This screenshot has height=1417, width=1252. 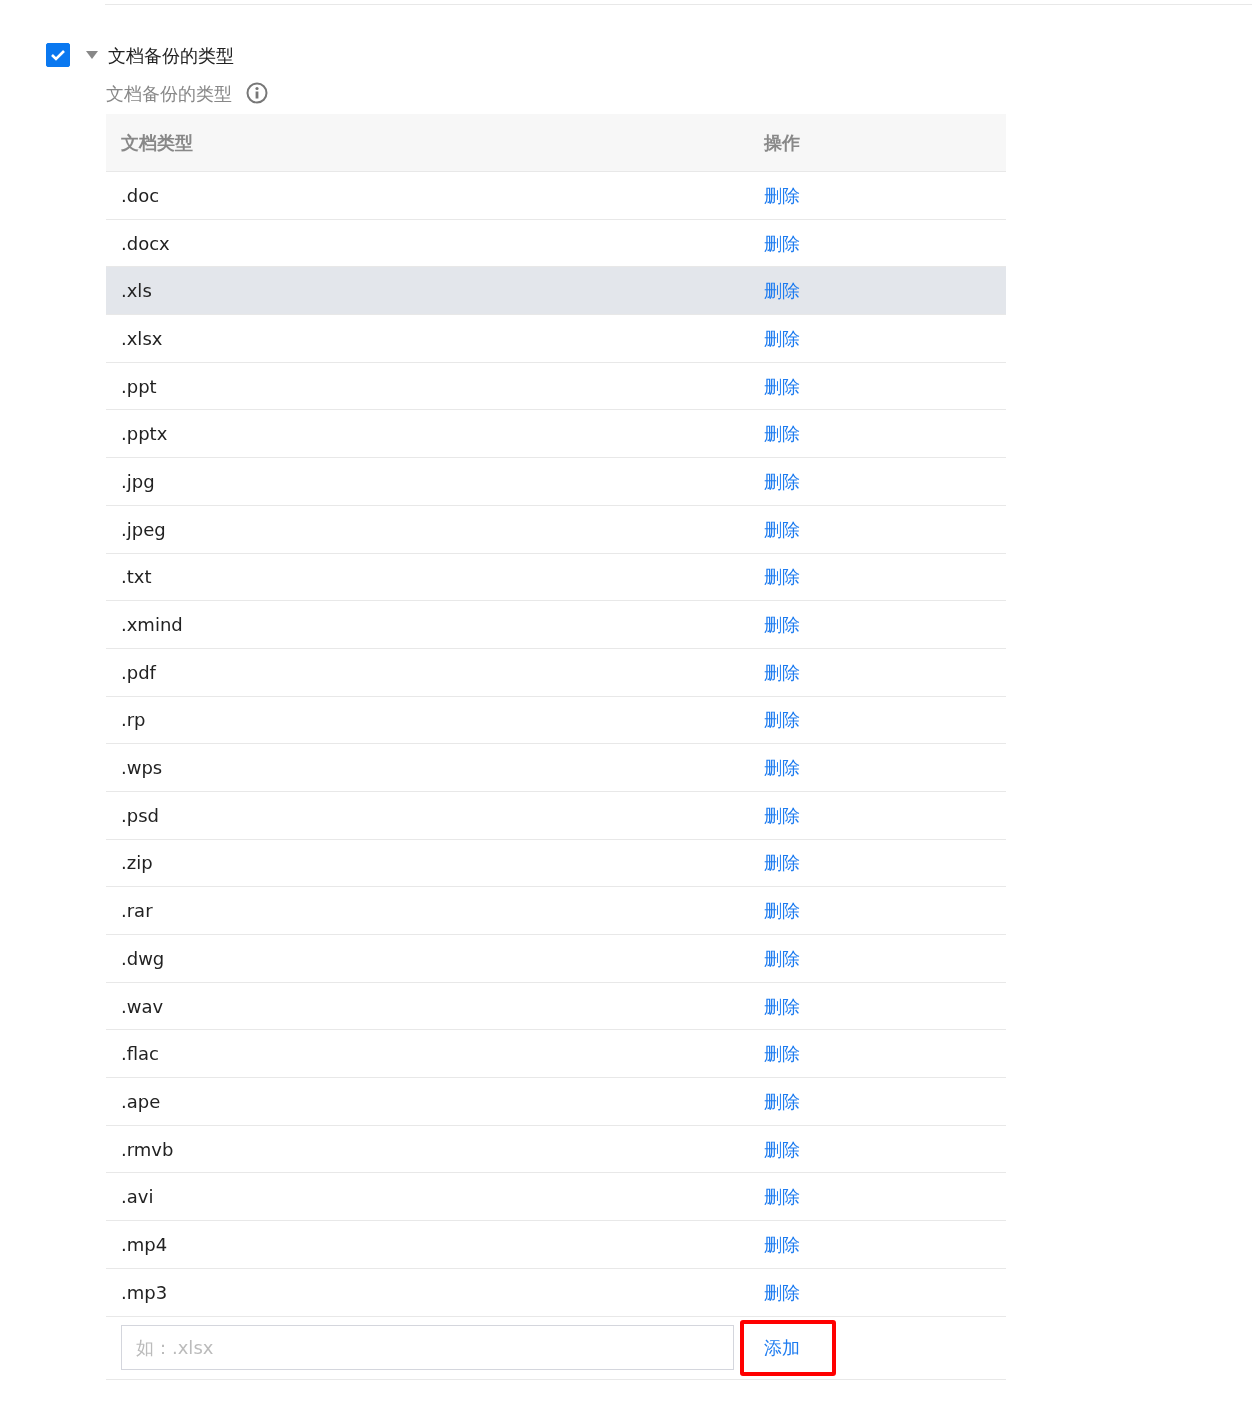 I want to click on table-cell: .ppt, so click(x=139, y=386).